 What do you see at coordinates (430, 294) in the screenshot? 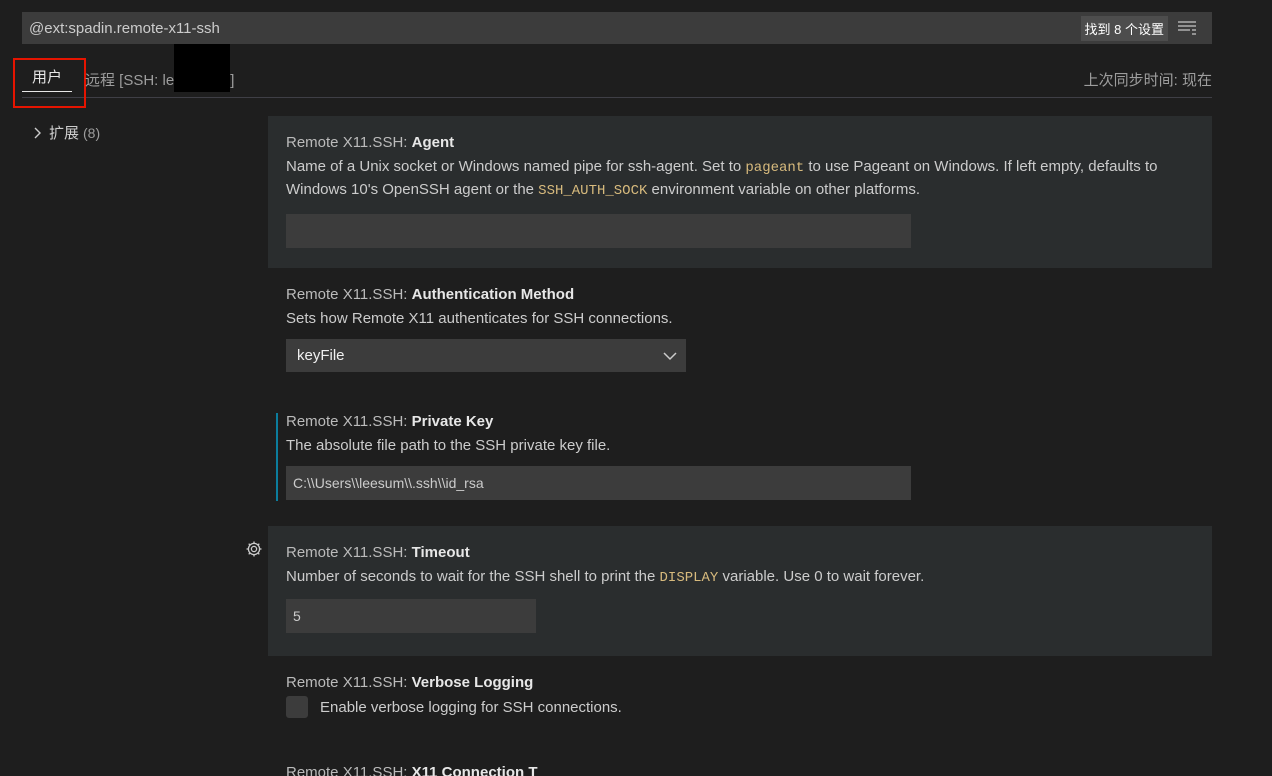
I see `setting-title: Remote X11.SSH: Authentication Method` at bounding box center [430, 294].